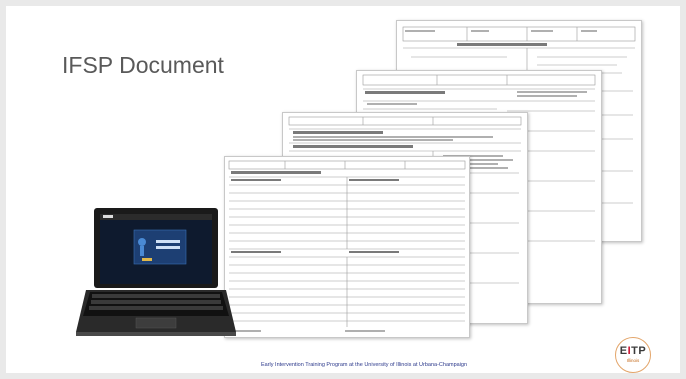 This screenshot has width=686, height=379. What do you see at coordinates (633, 360) in the screenshot?
I see `logo-sub: Illinois` at bounding box center [633, 360].